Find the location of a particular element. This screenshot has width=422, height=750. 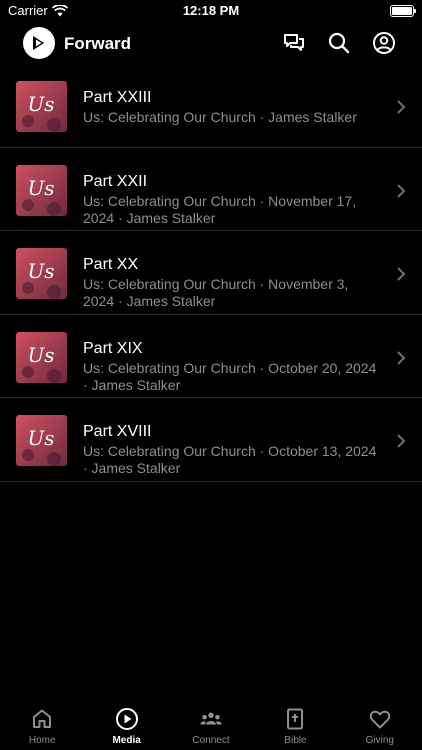

tab-label: Home is located at coordinates (42, 740).